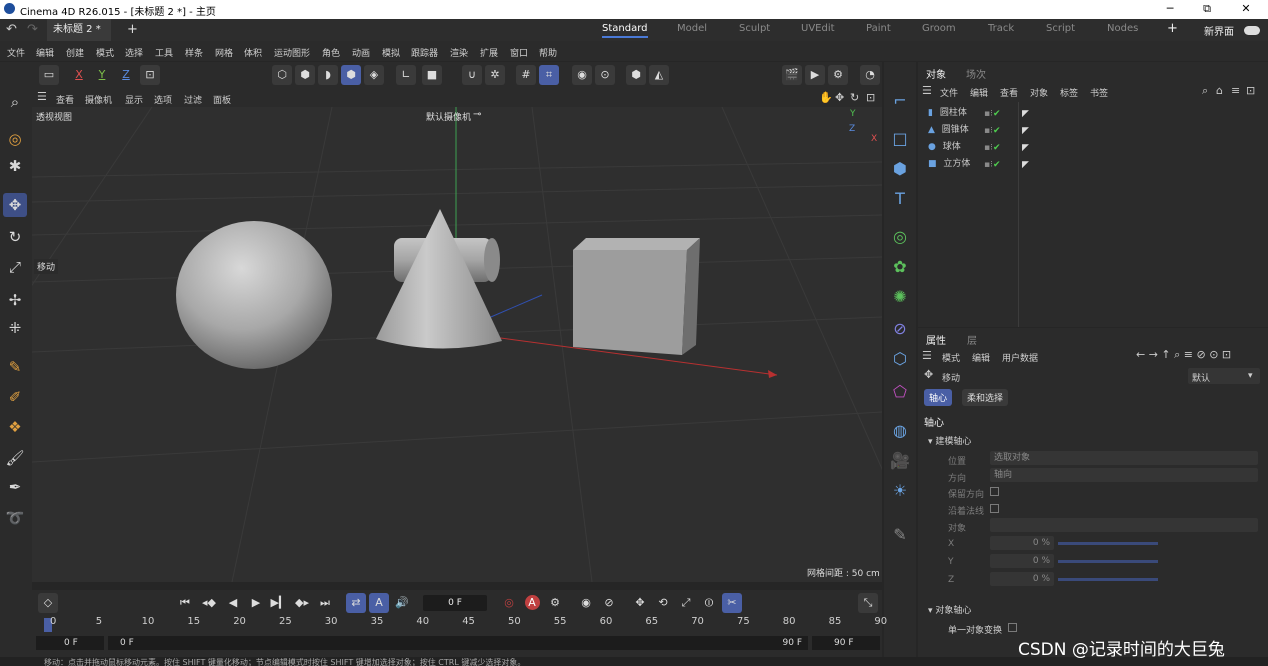 The width and height of the screenshot is (1268, 666). What do you see at coordinates (132, 30) in the screenshot?
I see `add-tab-button: +` at bounding box center [132, 30].